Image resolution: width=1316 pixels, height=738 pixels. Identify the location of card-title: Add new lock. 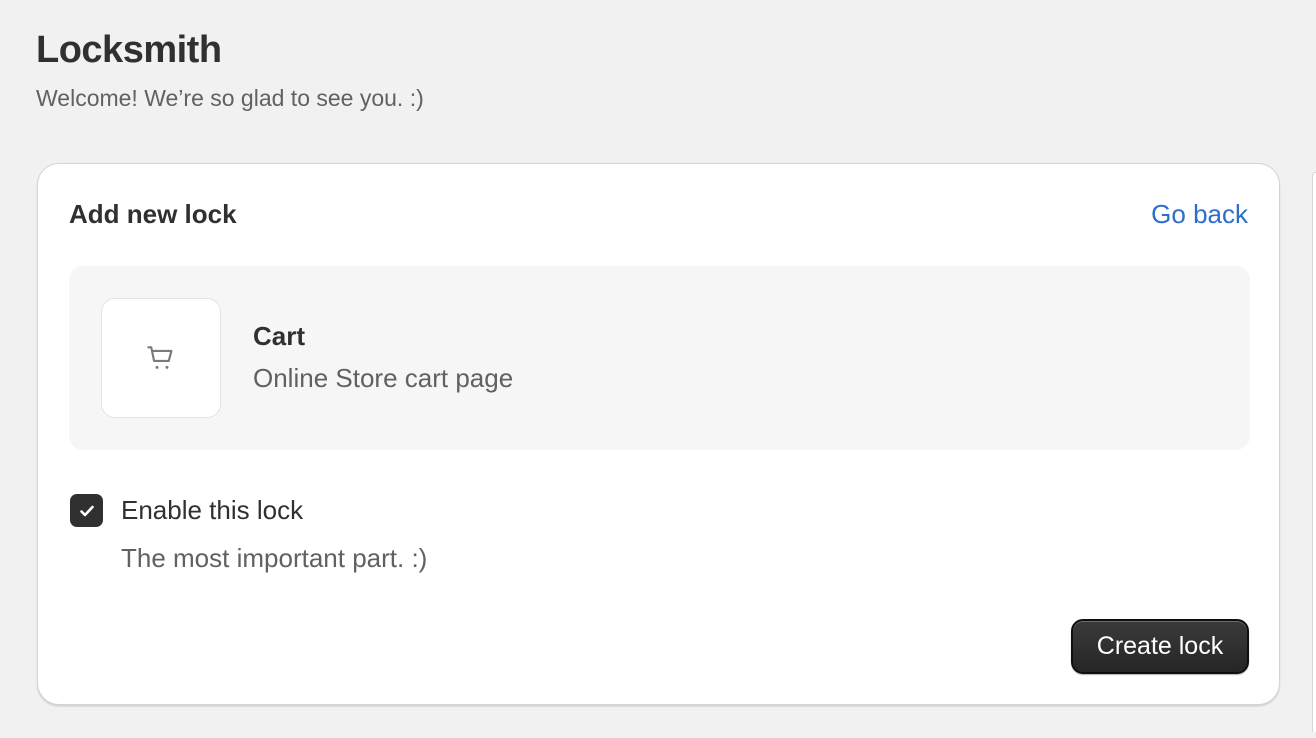
(153, 214).